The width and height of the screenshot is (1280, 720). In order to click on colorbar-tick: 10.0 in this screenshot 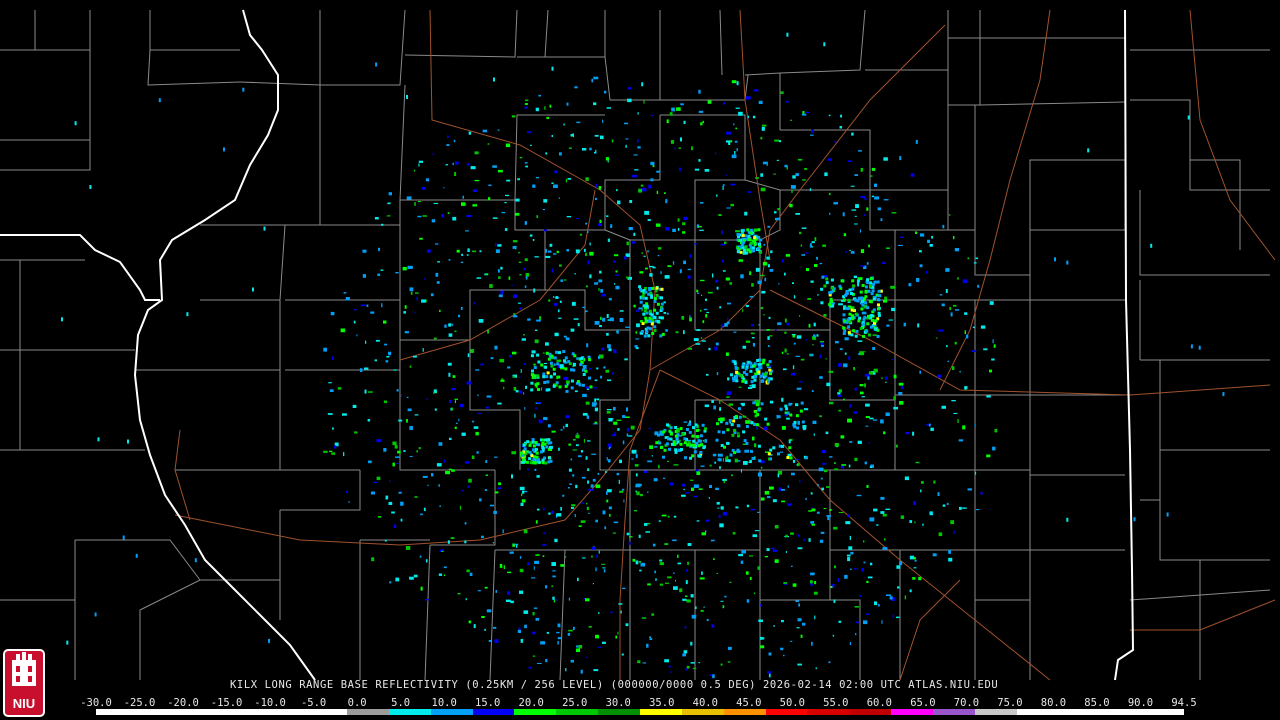, I will do `click(444, 703)`.